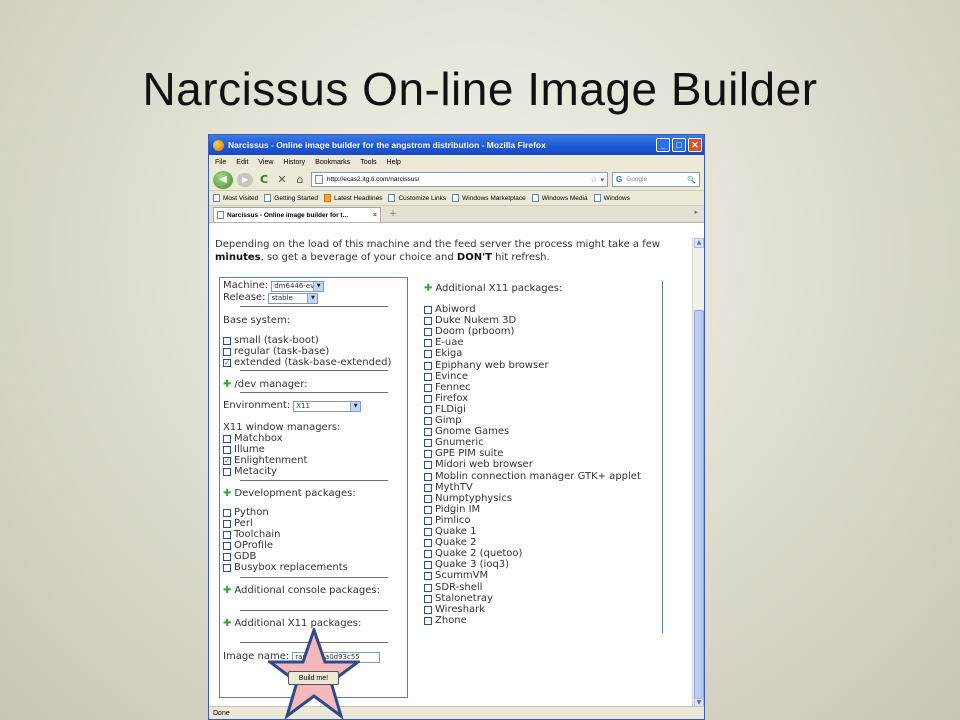 The image size is (960, 720). Describe the element at coordinates (559, 198) in the screenshot. I see `bookmark-windows-media: Windows Media` at that location.